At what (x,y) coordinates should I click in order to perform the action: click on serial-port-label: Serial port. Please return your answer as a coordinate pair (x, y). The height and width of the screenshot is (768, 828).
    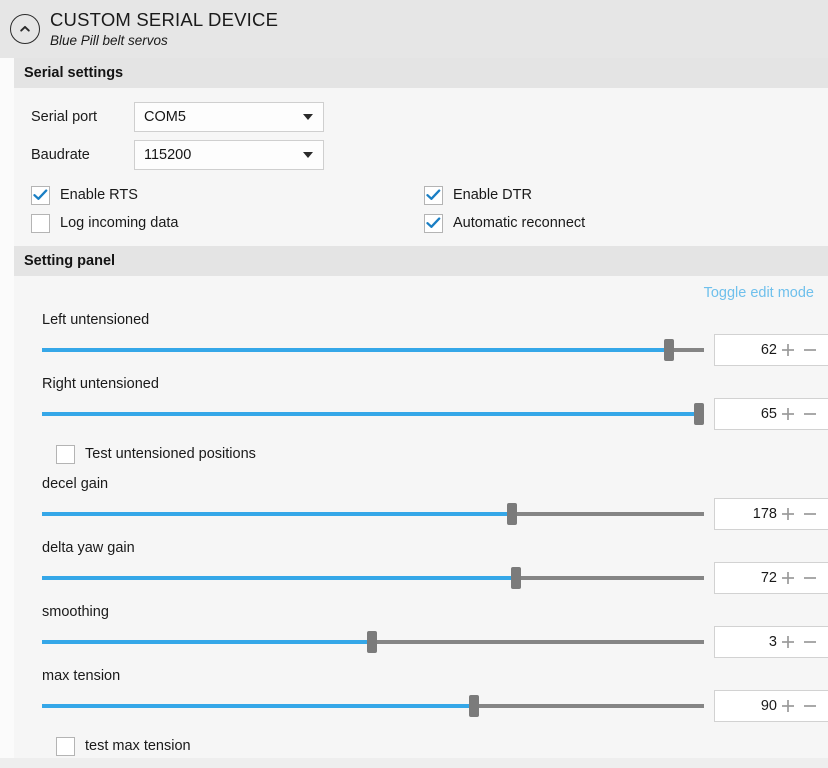
    Looking at the image, I should click on (64, 117).